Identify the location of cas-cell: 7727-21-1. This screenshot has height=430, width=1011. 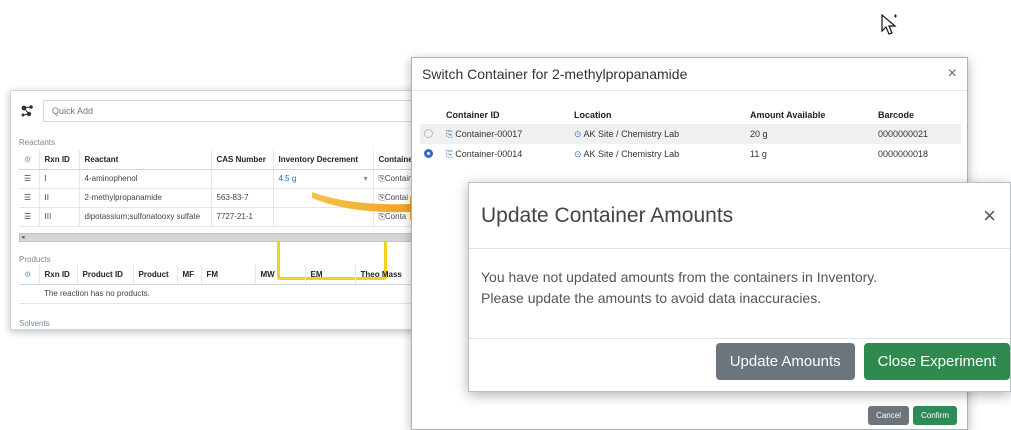
(242, 217).